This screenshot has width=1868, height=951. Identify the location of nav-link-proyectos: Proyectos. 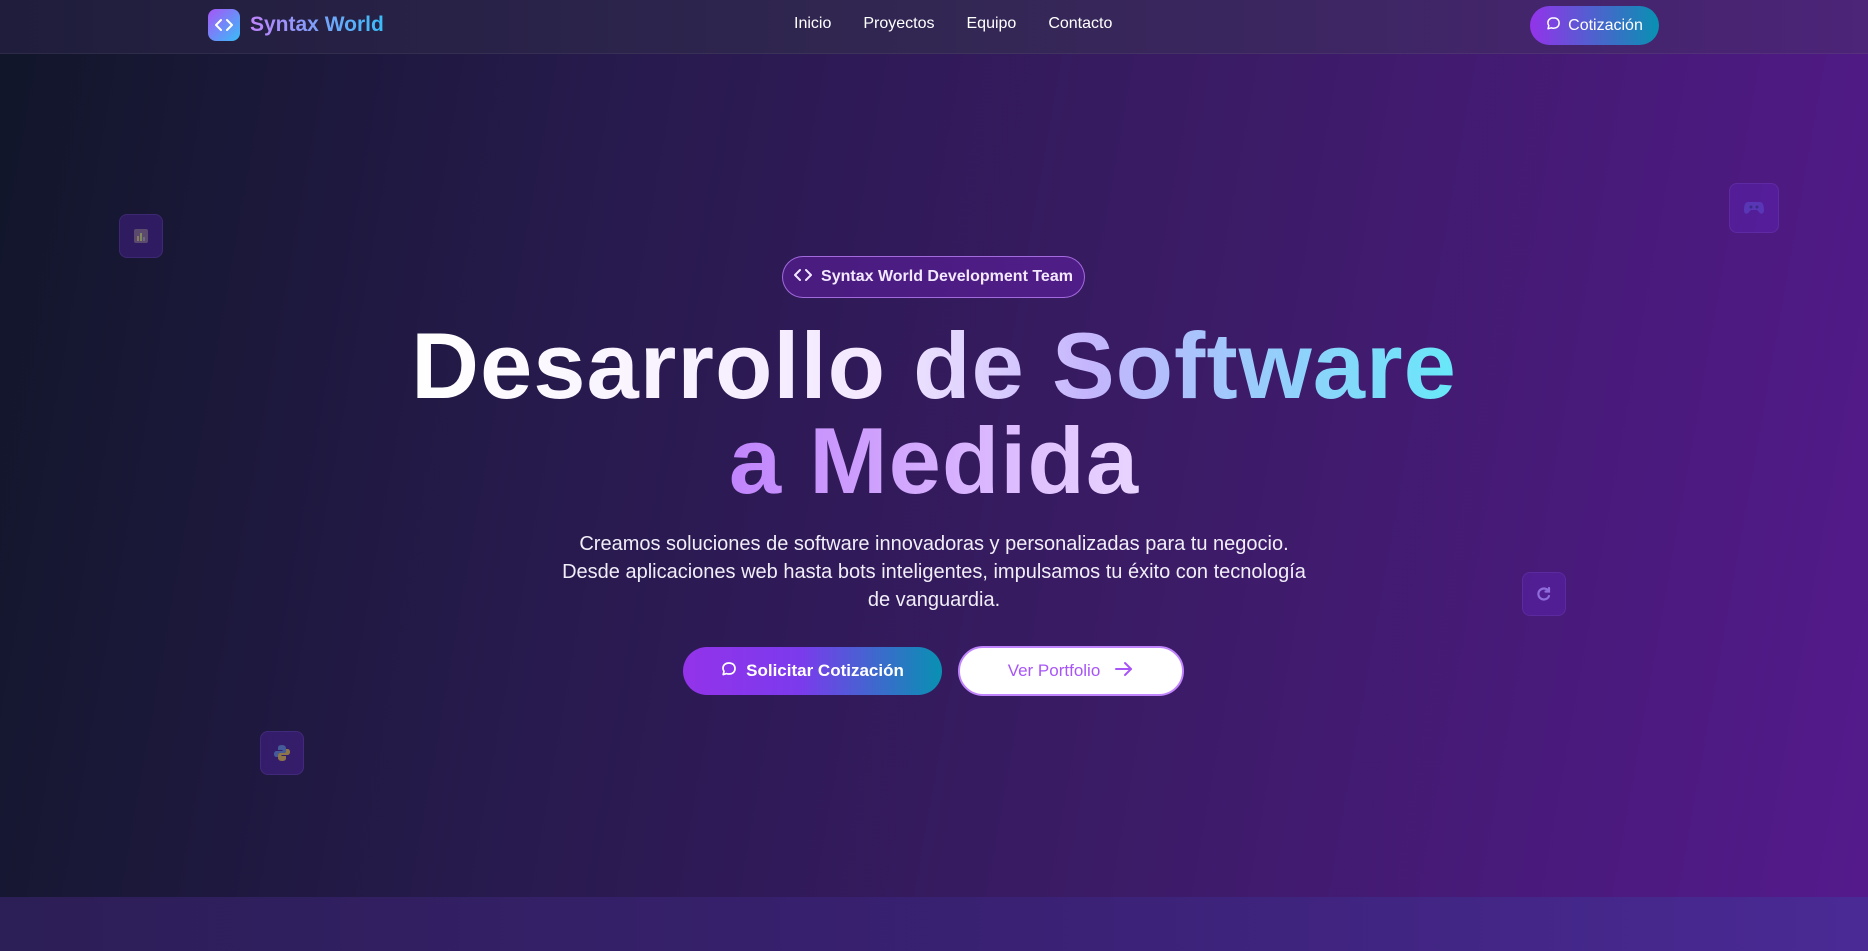
(898, 24).